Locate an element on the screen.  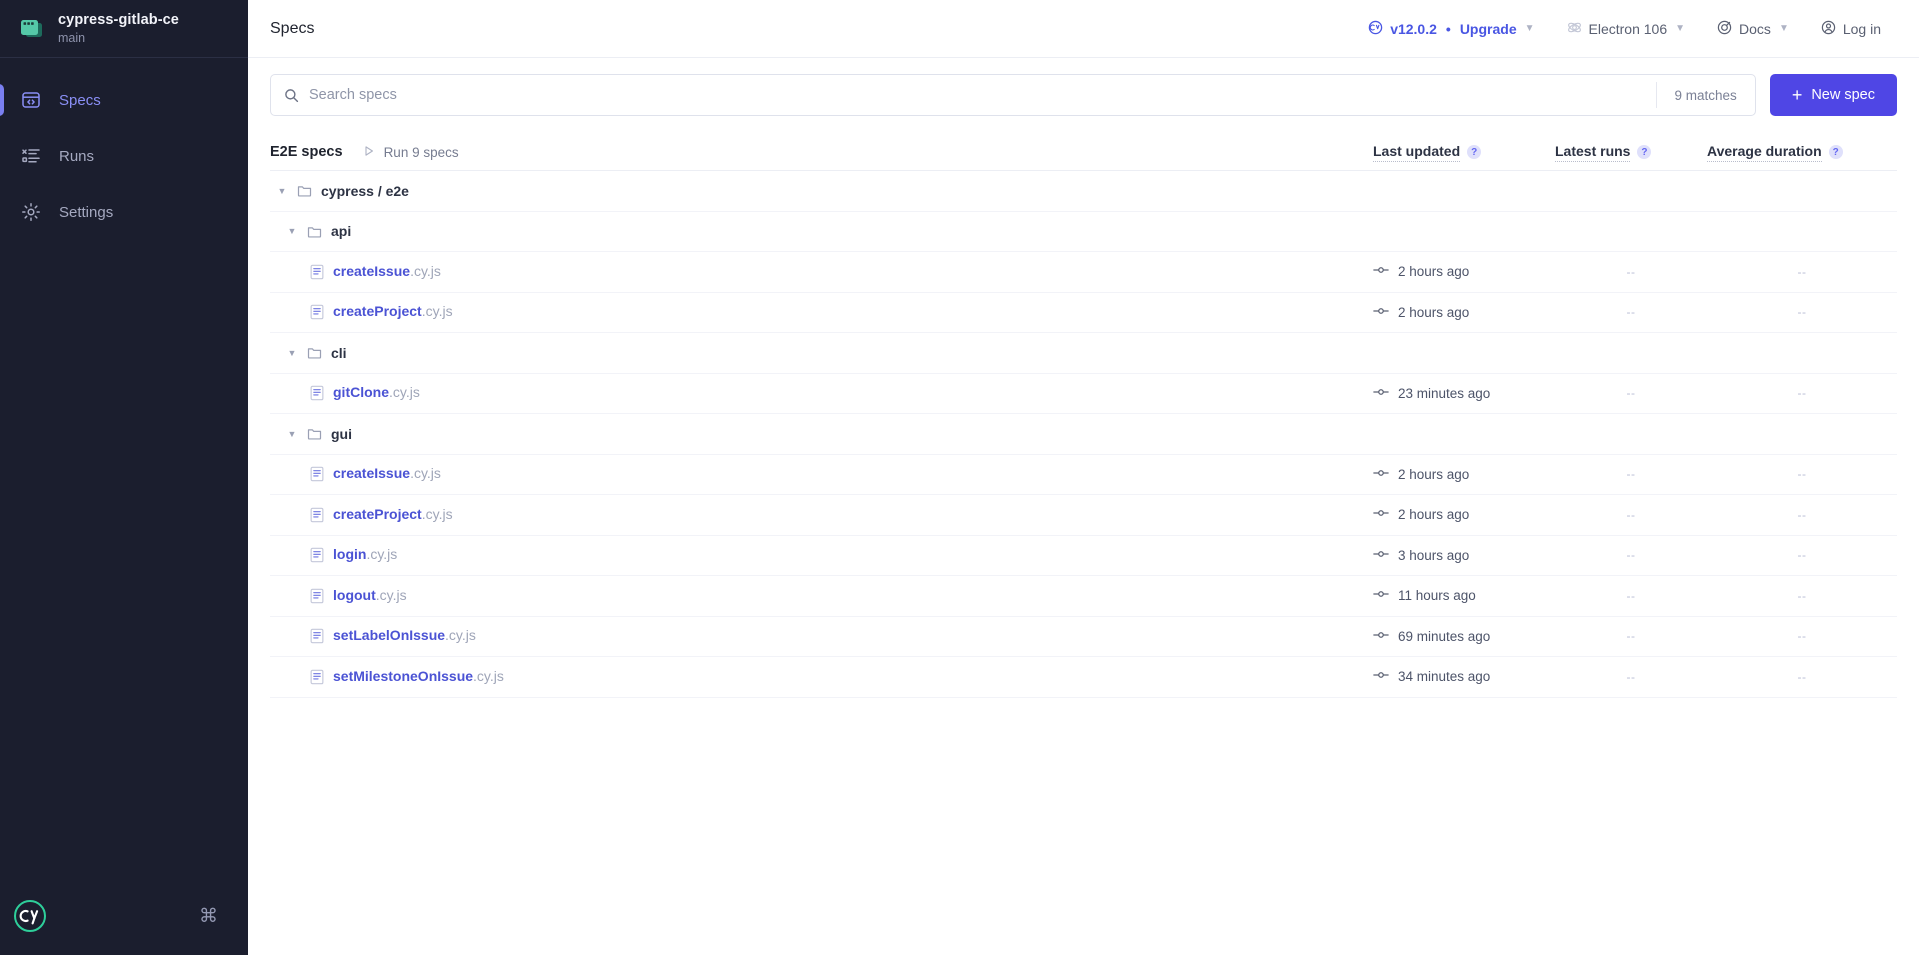
cypress-badge-icon is located at coordinates (1375, 29).